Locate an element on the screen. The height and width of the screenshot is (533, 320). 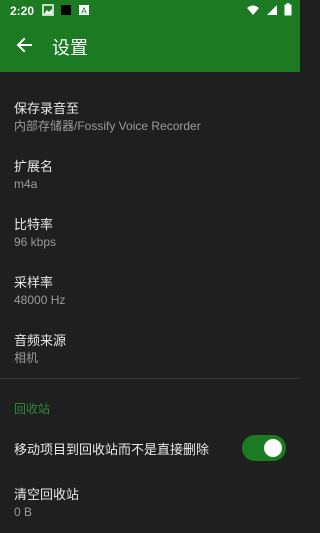
move-to-recycle-bin-label: 移动项目到回收站而不是直接删除 is located at coordinates (112, 449).